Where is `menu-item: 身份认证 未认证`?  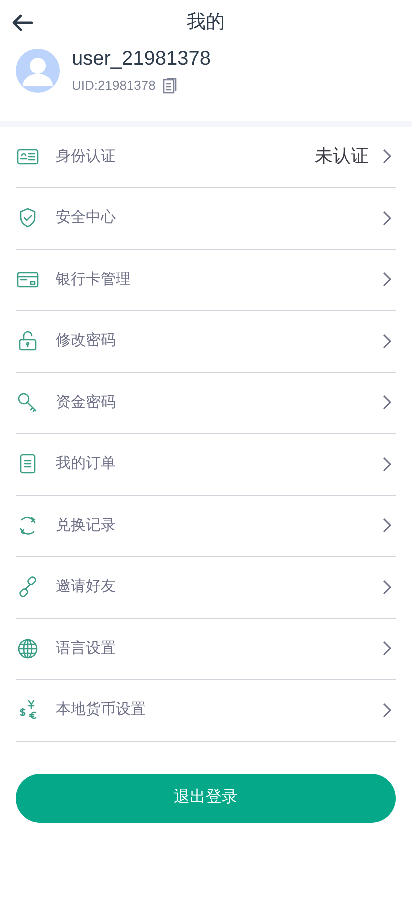 menu-item: 身份认证 未认证 is located at coordinates (206, 157).